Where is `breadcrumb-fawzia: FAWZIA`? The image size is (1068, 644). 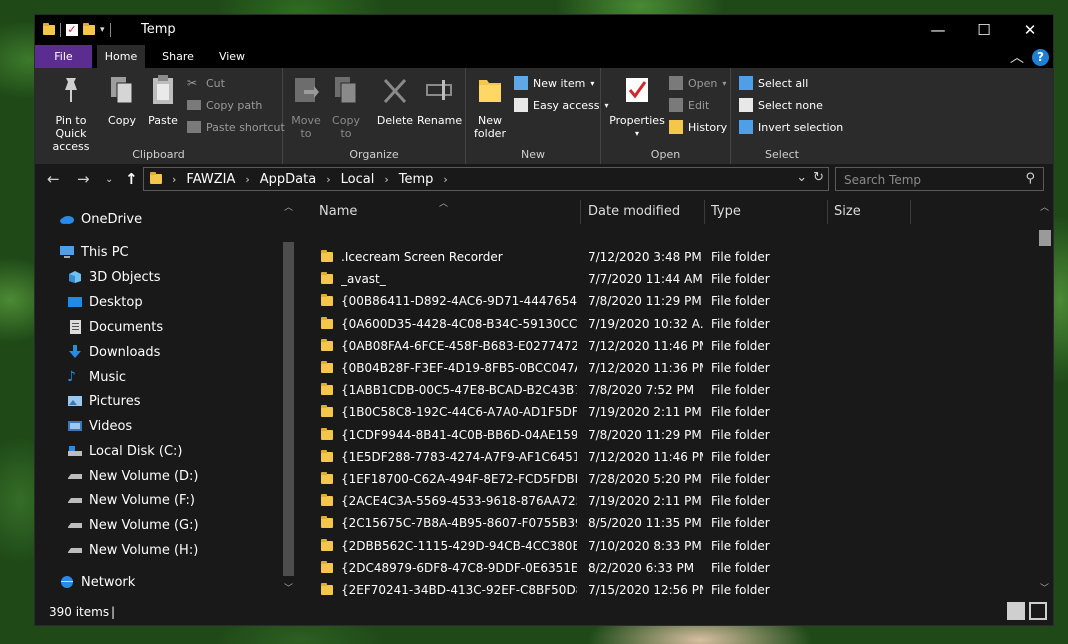
breadcrumb-fawzia: FAWZIA is located at coordinates (210, 179).